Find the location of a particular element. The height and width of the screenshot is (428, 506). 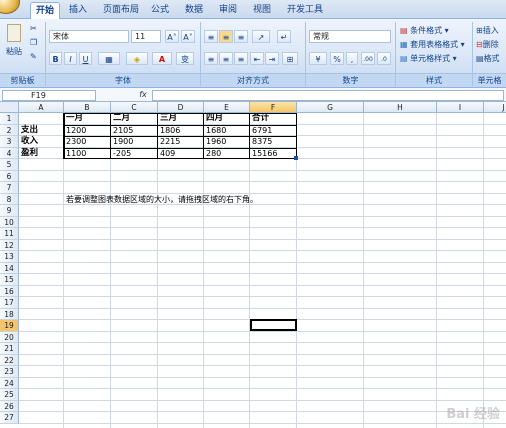

row-header-16: 16 is located at coordinates (9, 291).